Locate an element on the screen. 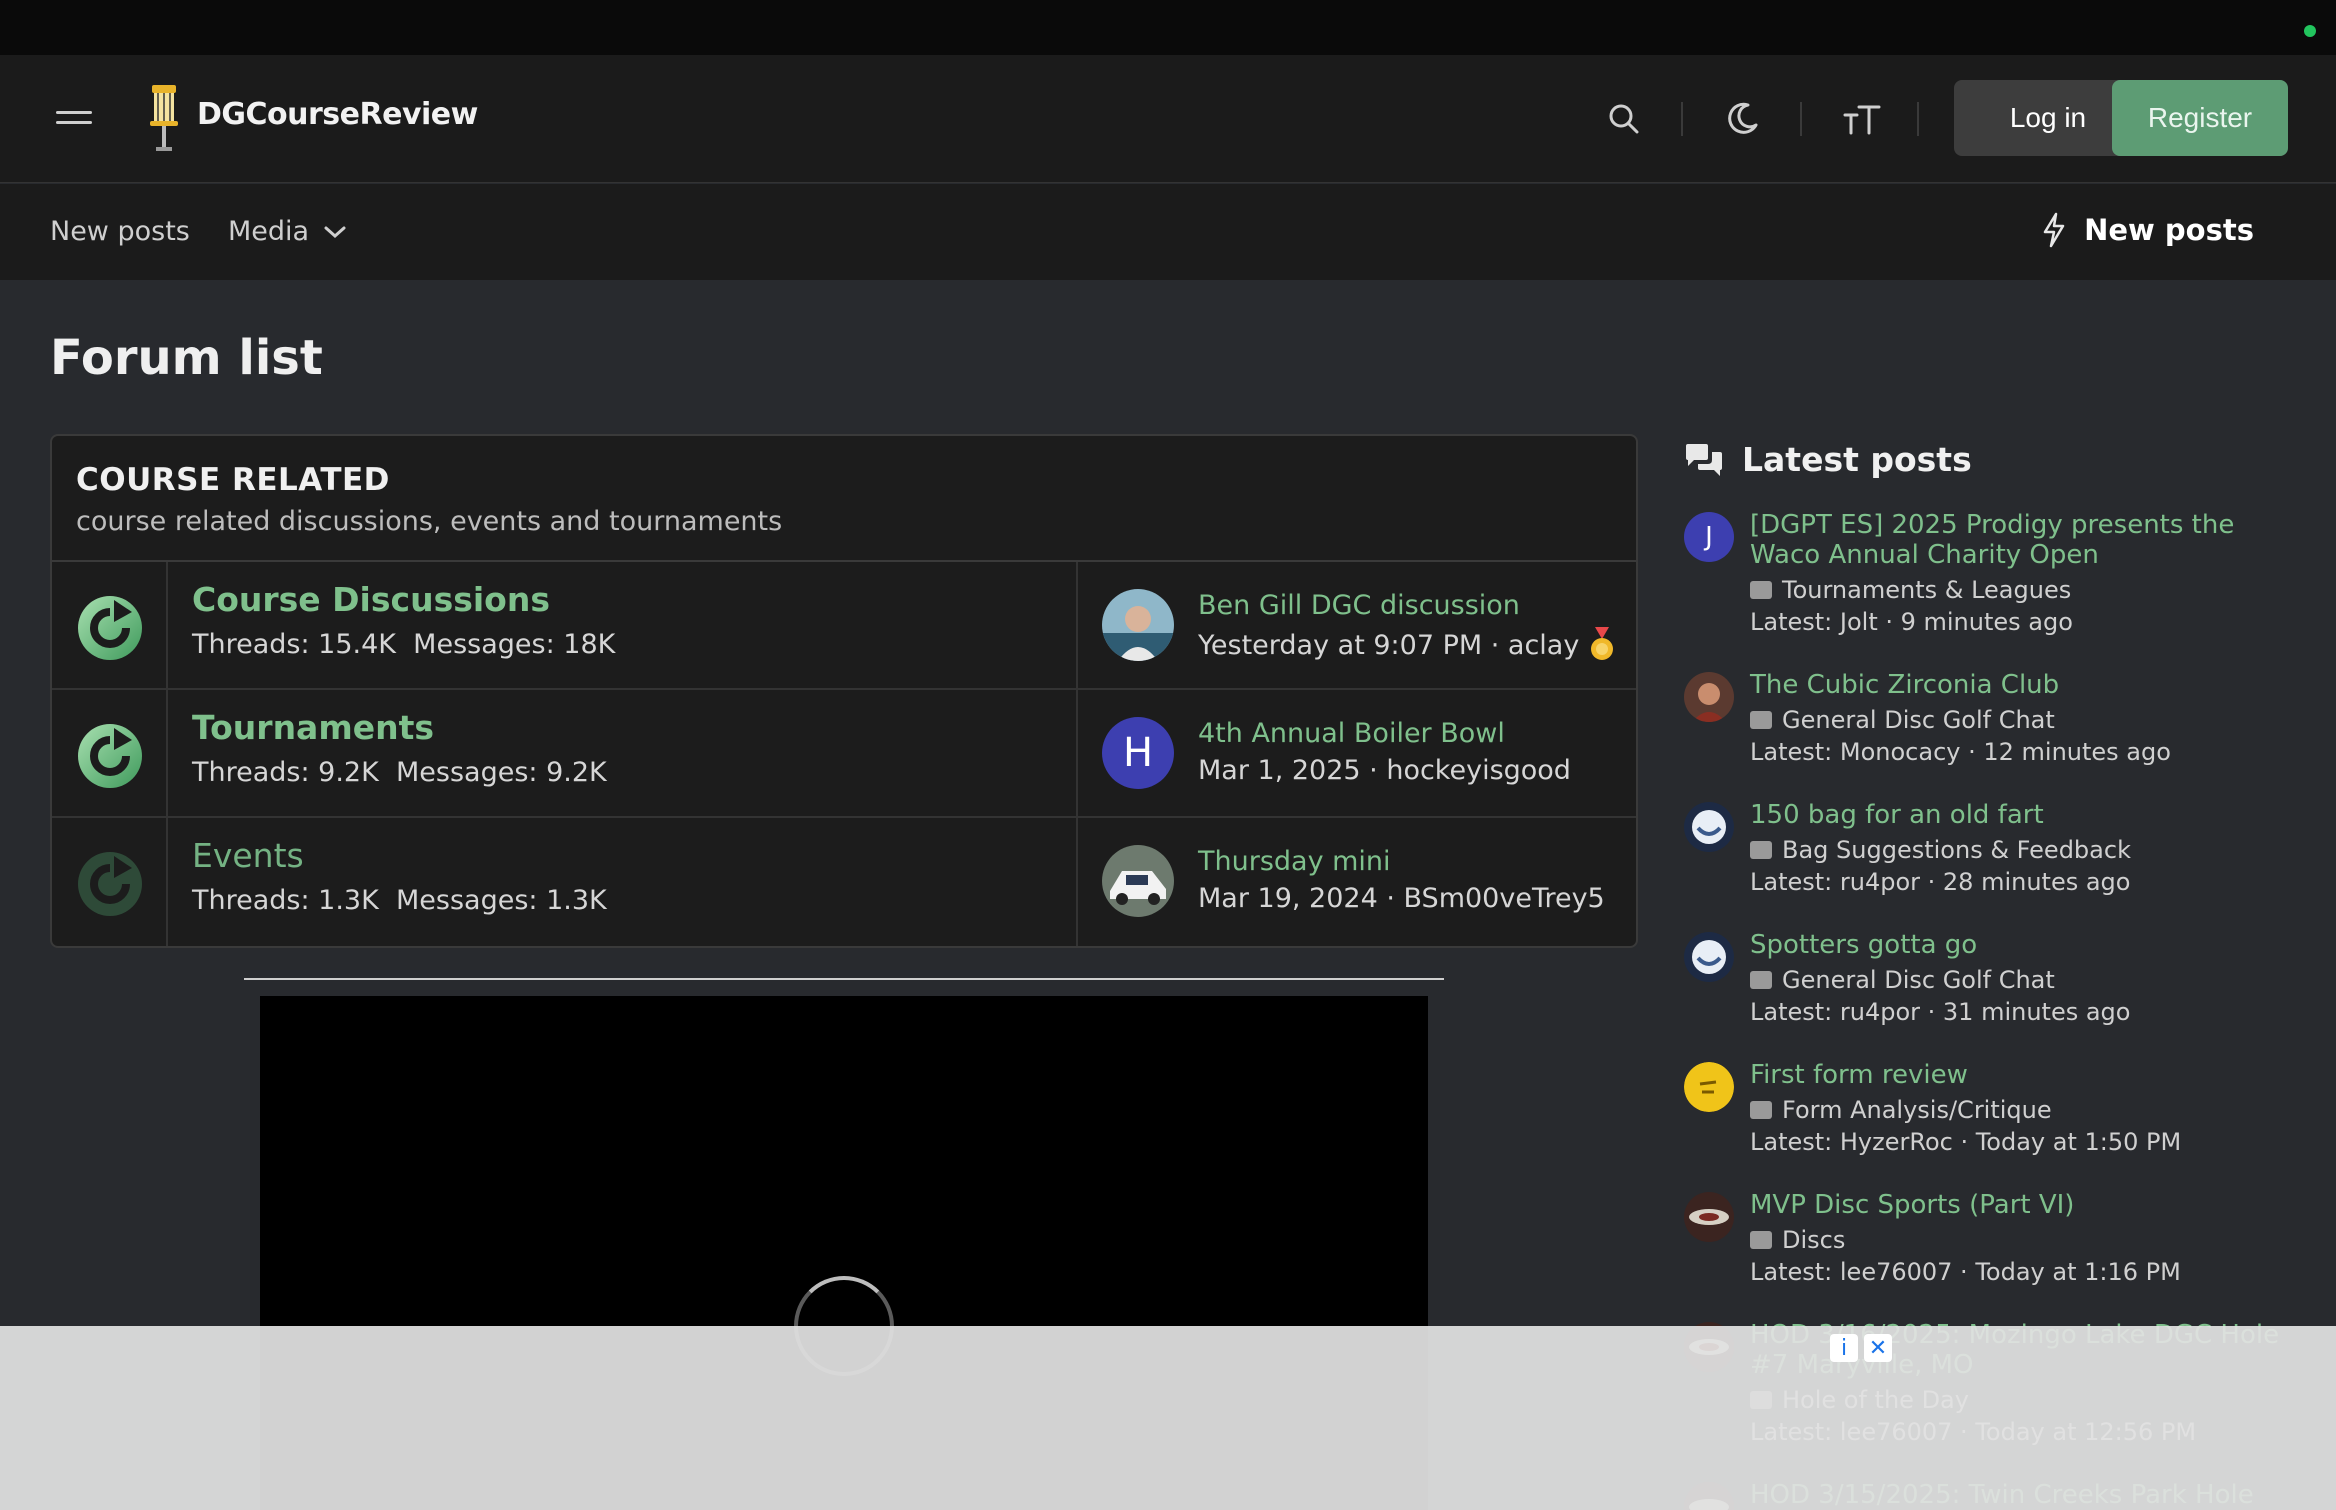 The height and width of the screenshot is (1510, 2336). post-meta: Latest: Jolt · 9 minutes ago is located at coordinates (2020, 622).